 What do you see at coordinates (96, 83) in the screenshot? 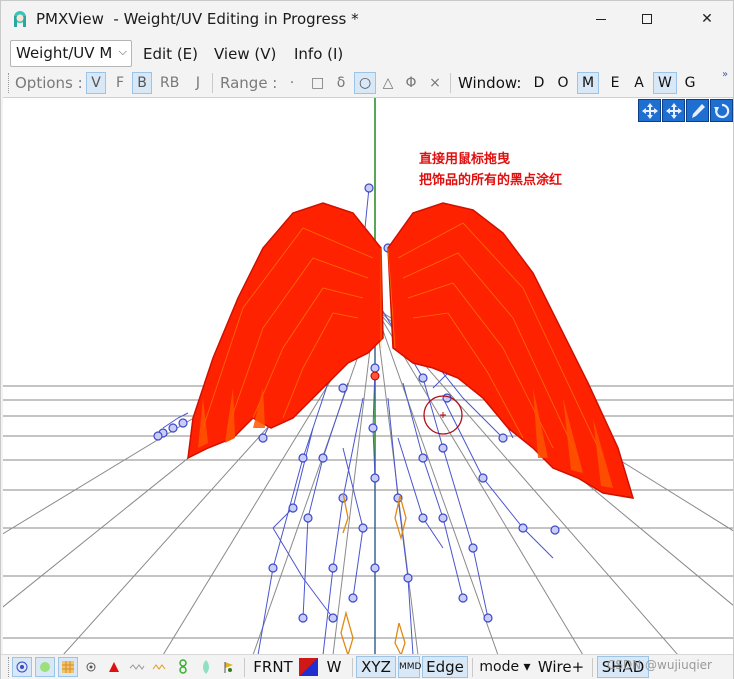
I see `option-v-button: V` at bounding box center [96, 83].